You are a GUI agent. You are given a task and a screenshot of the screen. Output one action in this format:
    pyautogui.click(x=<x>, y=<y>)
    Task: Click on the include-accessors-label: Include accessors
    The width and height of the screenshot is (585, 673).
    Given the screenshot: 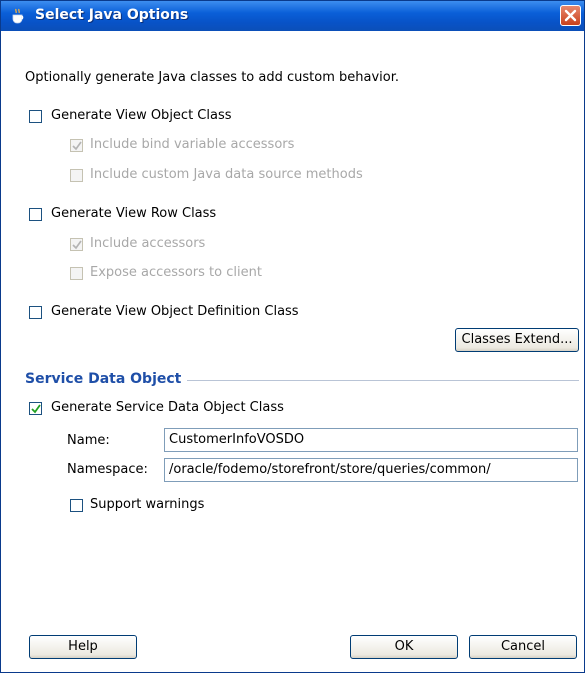 What is the action you would take?
    pyautogui.click(x=148, y=243)
    